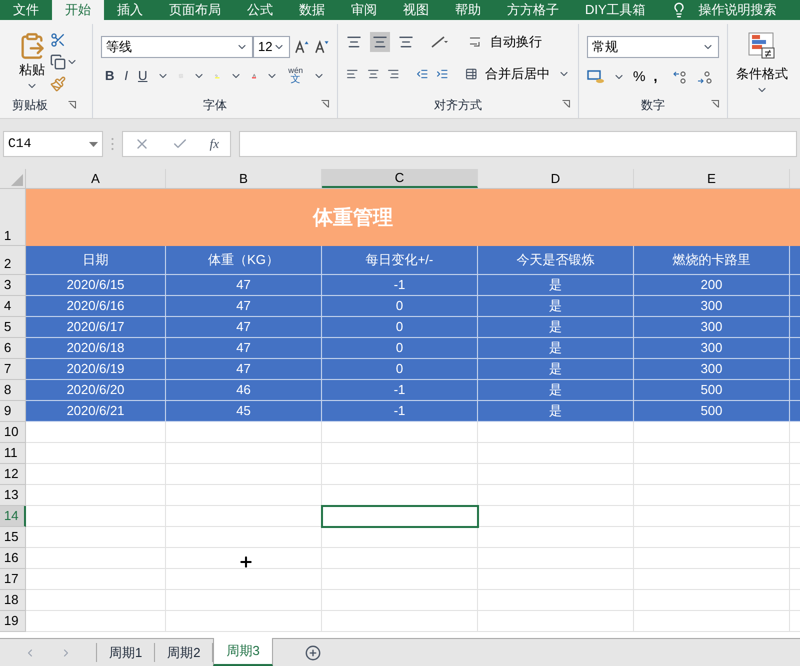 The width and height of the screenshot is (800, 666). I want to click on row-header: 2, so click(13, 260).